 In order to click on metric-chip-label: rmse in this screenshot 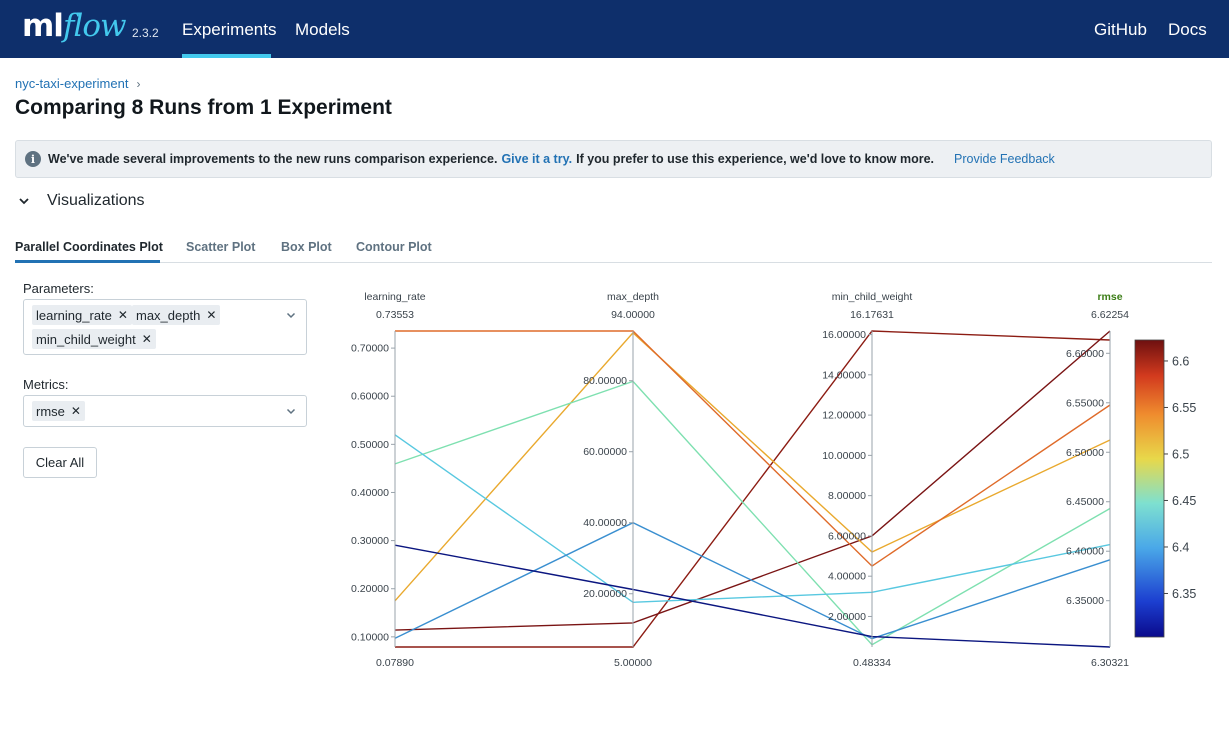, I will do `click(50, 411)`.